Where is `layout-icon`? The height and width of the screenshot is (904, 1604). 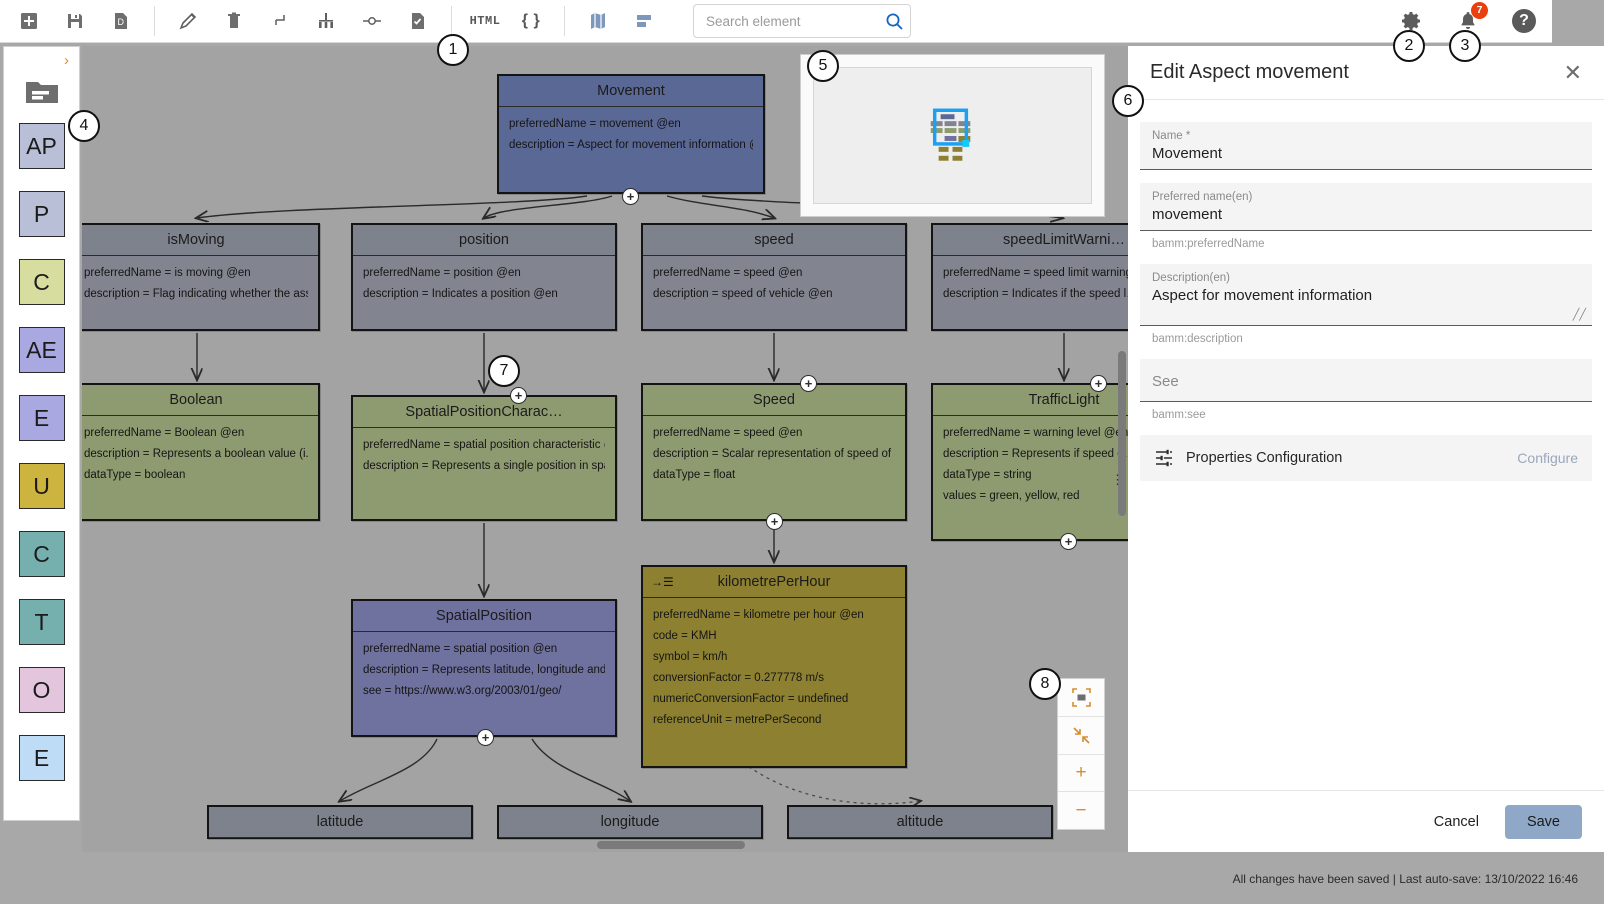 layout-icon is located at coordinates (644, 21).